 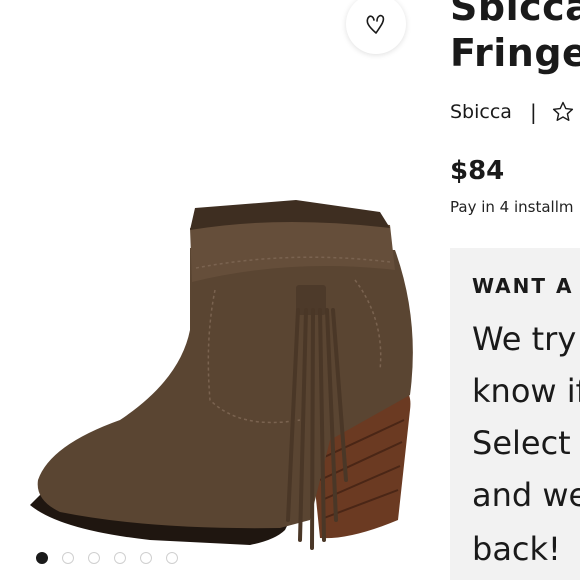 What do you see at coordinates (107, 558) in the screenshot?
I see `gallery-pagination` at bounding box center [107, 558].